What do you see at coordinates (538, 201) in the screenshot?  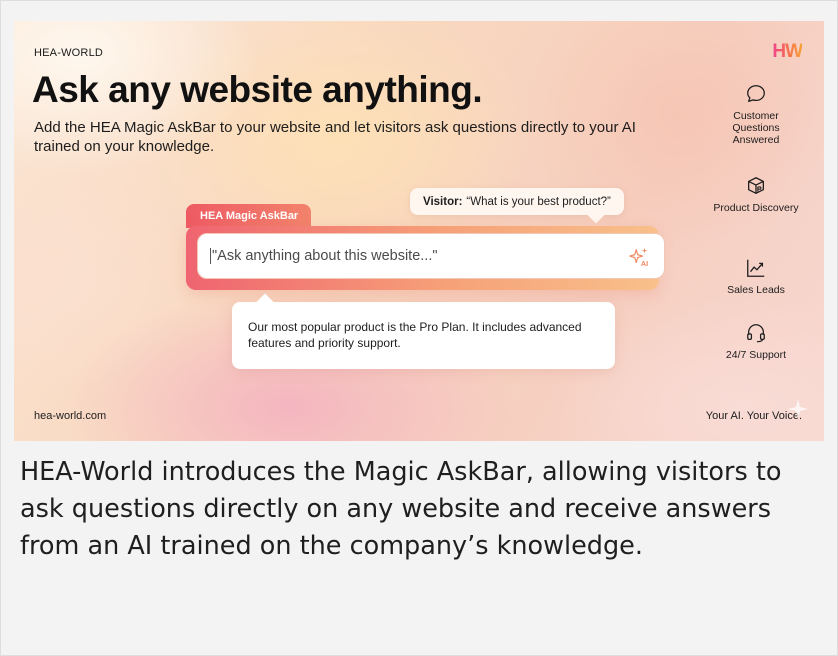 I see `visitor-question: “What is your best product?”` at bounding box center [538, 201].